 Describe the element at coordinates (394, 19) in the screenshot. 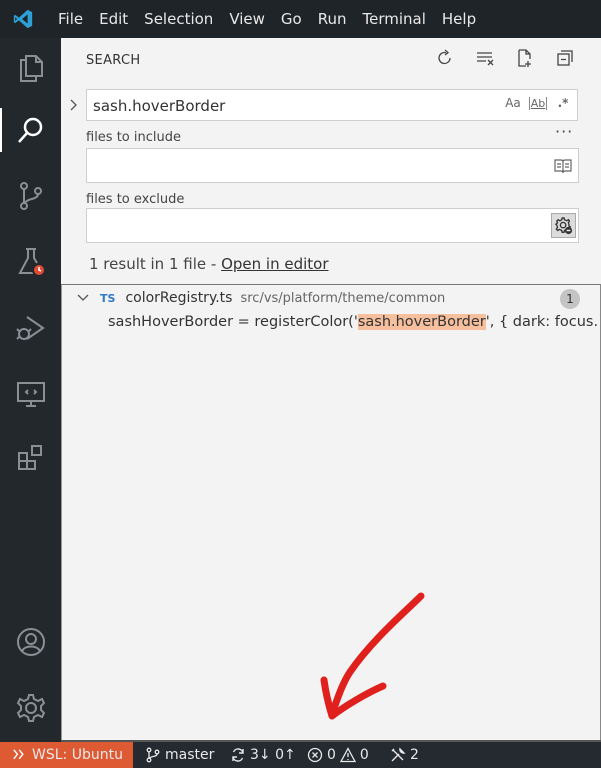

I see `menu-terminal: Terminal` at that location.